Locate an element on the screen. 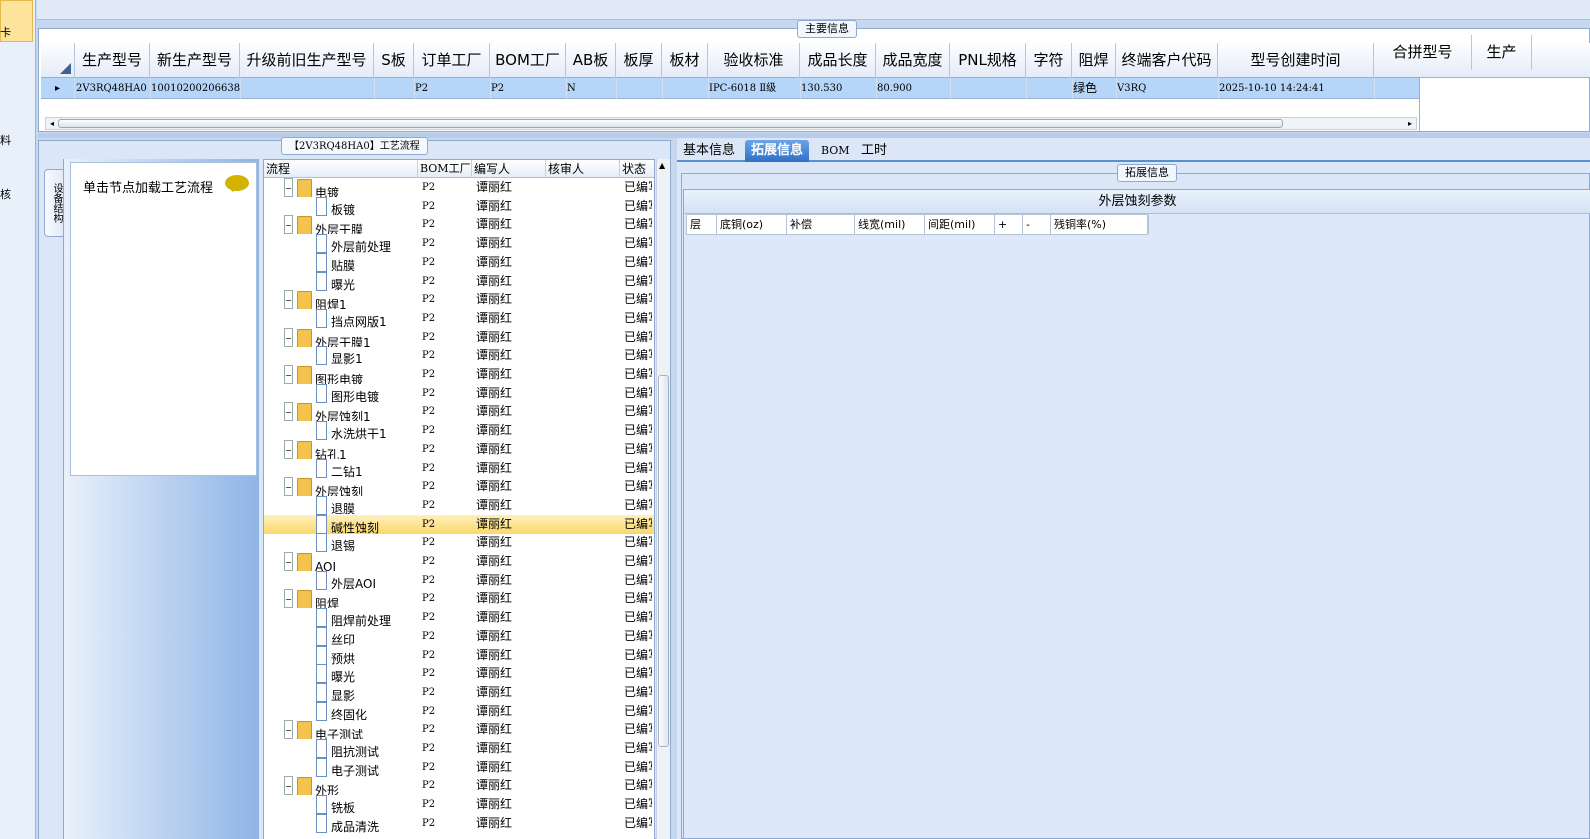  main-col-header: 生产型号 is located at coordinates (112, 60).